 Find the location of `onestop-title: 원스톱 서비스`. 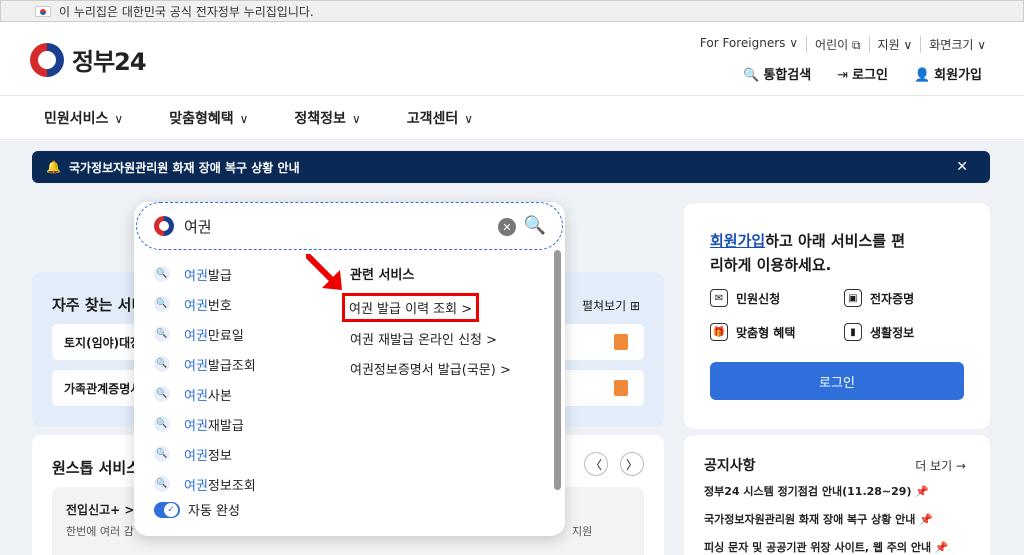

onestop-title: 원스톱 서비스 is located at coordinates (96, 468).